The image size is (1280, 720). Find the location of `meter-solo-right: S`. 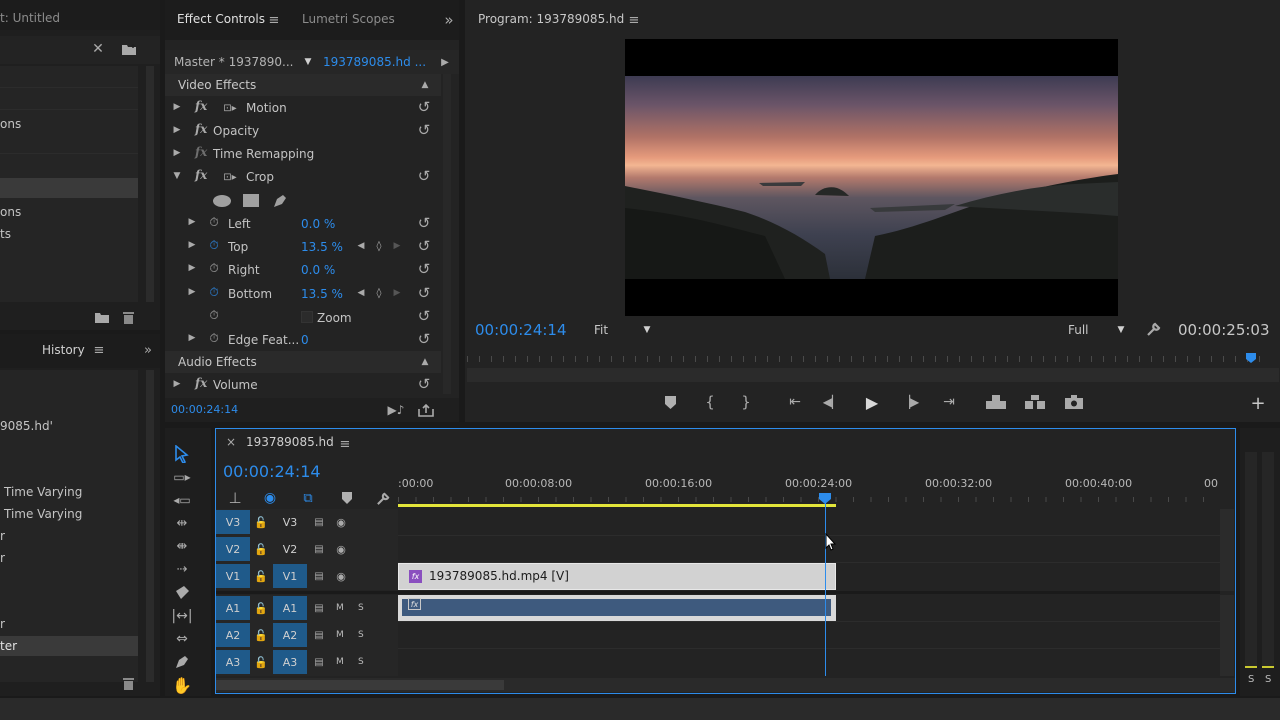

meter-solo-right: S is located at coordinates (1268, 679).